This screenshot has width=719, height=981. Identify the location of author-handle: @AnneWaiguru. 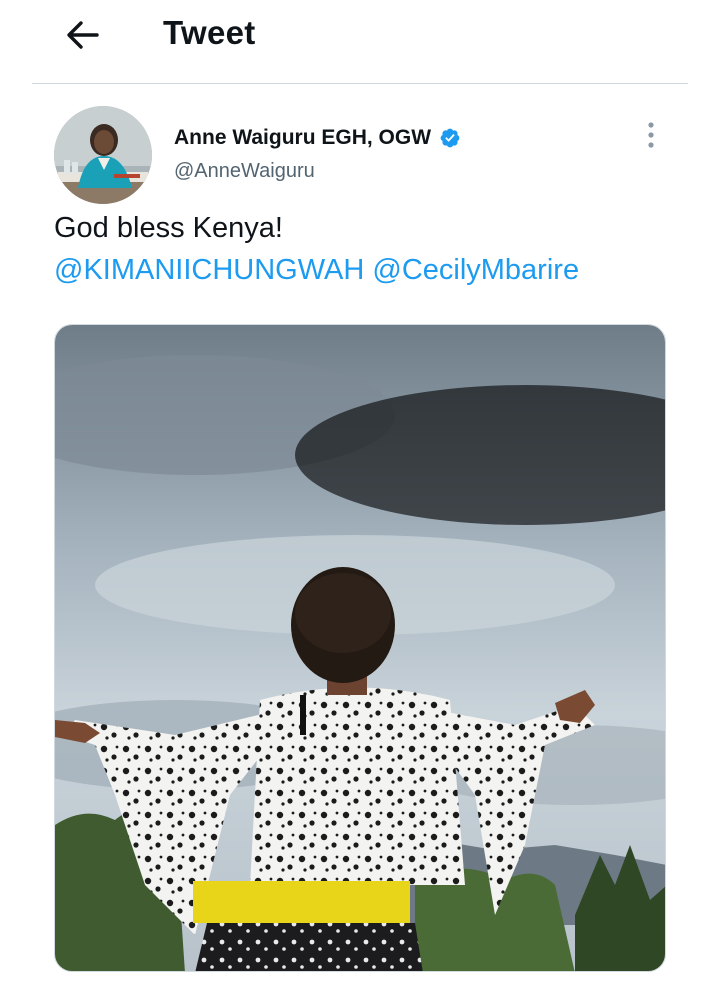
(244, 171).